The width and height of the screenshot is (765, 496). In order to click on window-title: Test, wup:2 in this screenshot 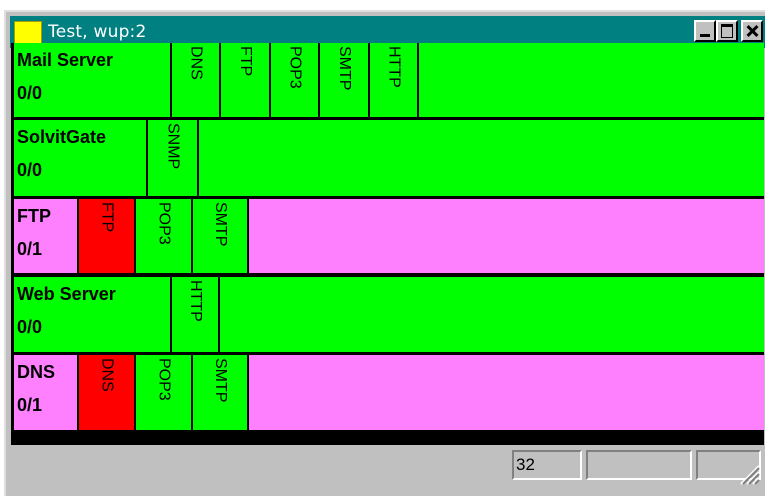, I will do `click(97, 32)`.